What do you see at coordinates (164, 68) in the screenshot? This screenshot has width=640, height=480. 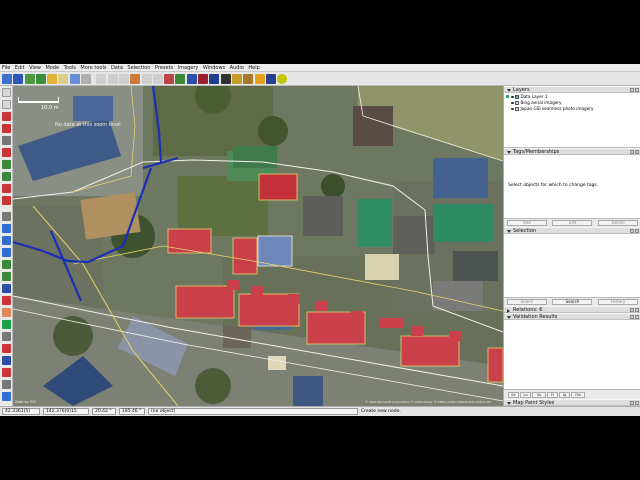 I see `menu-presets: Presets` at bounding box center [164, 68].